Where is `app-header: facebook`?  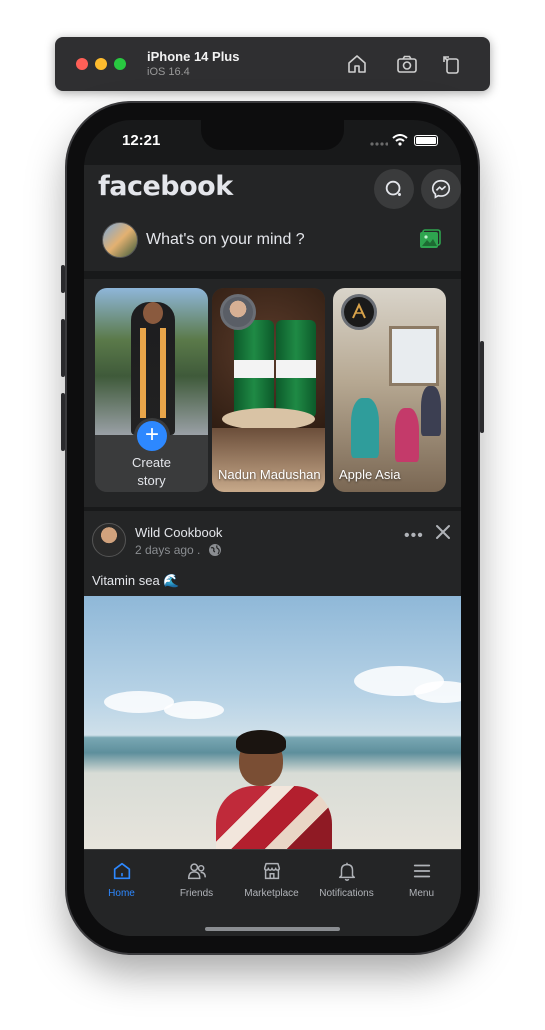
app-header: facebook is located at coordinates (272, 190).